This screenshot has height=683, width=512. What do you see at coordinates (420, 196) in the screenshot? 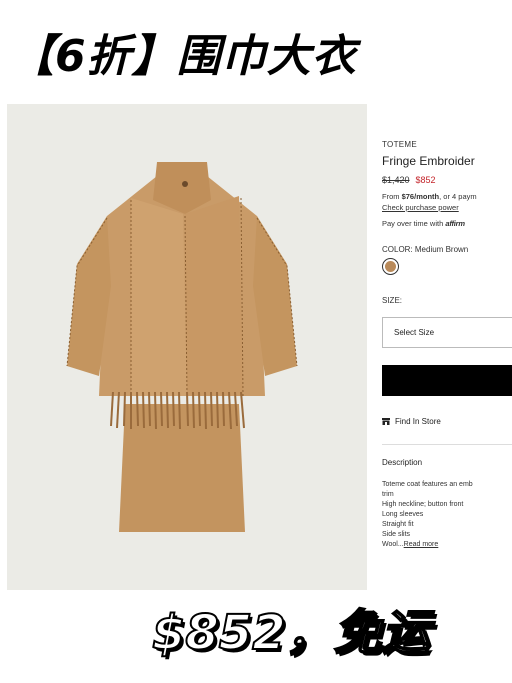
I see `finance-amount: $76/month` at bounding box center [420, 196].